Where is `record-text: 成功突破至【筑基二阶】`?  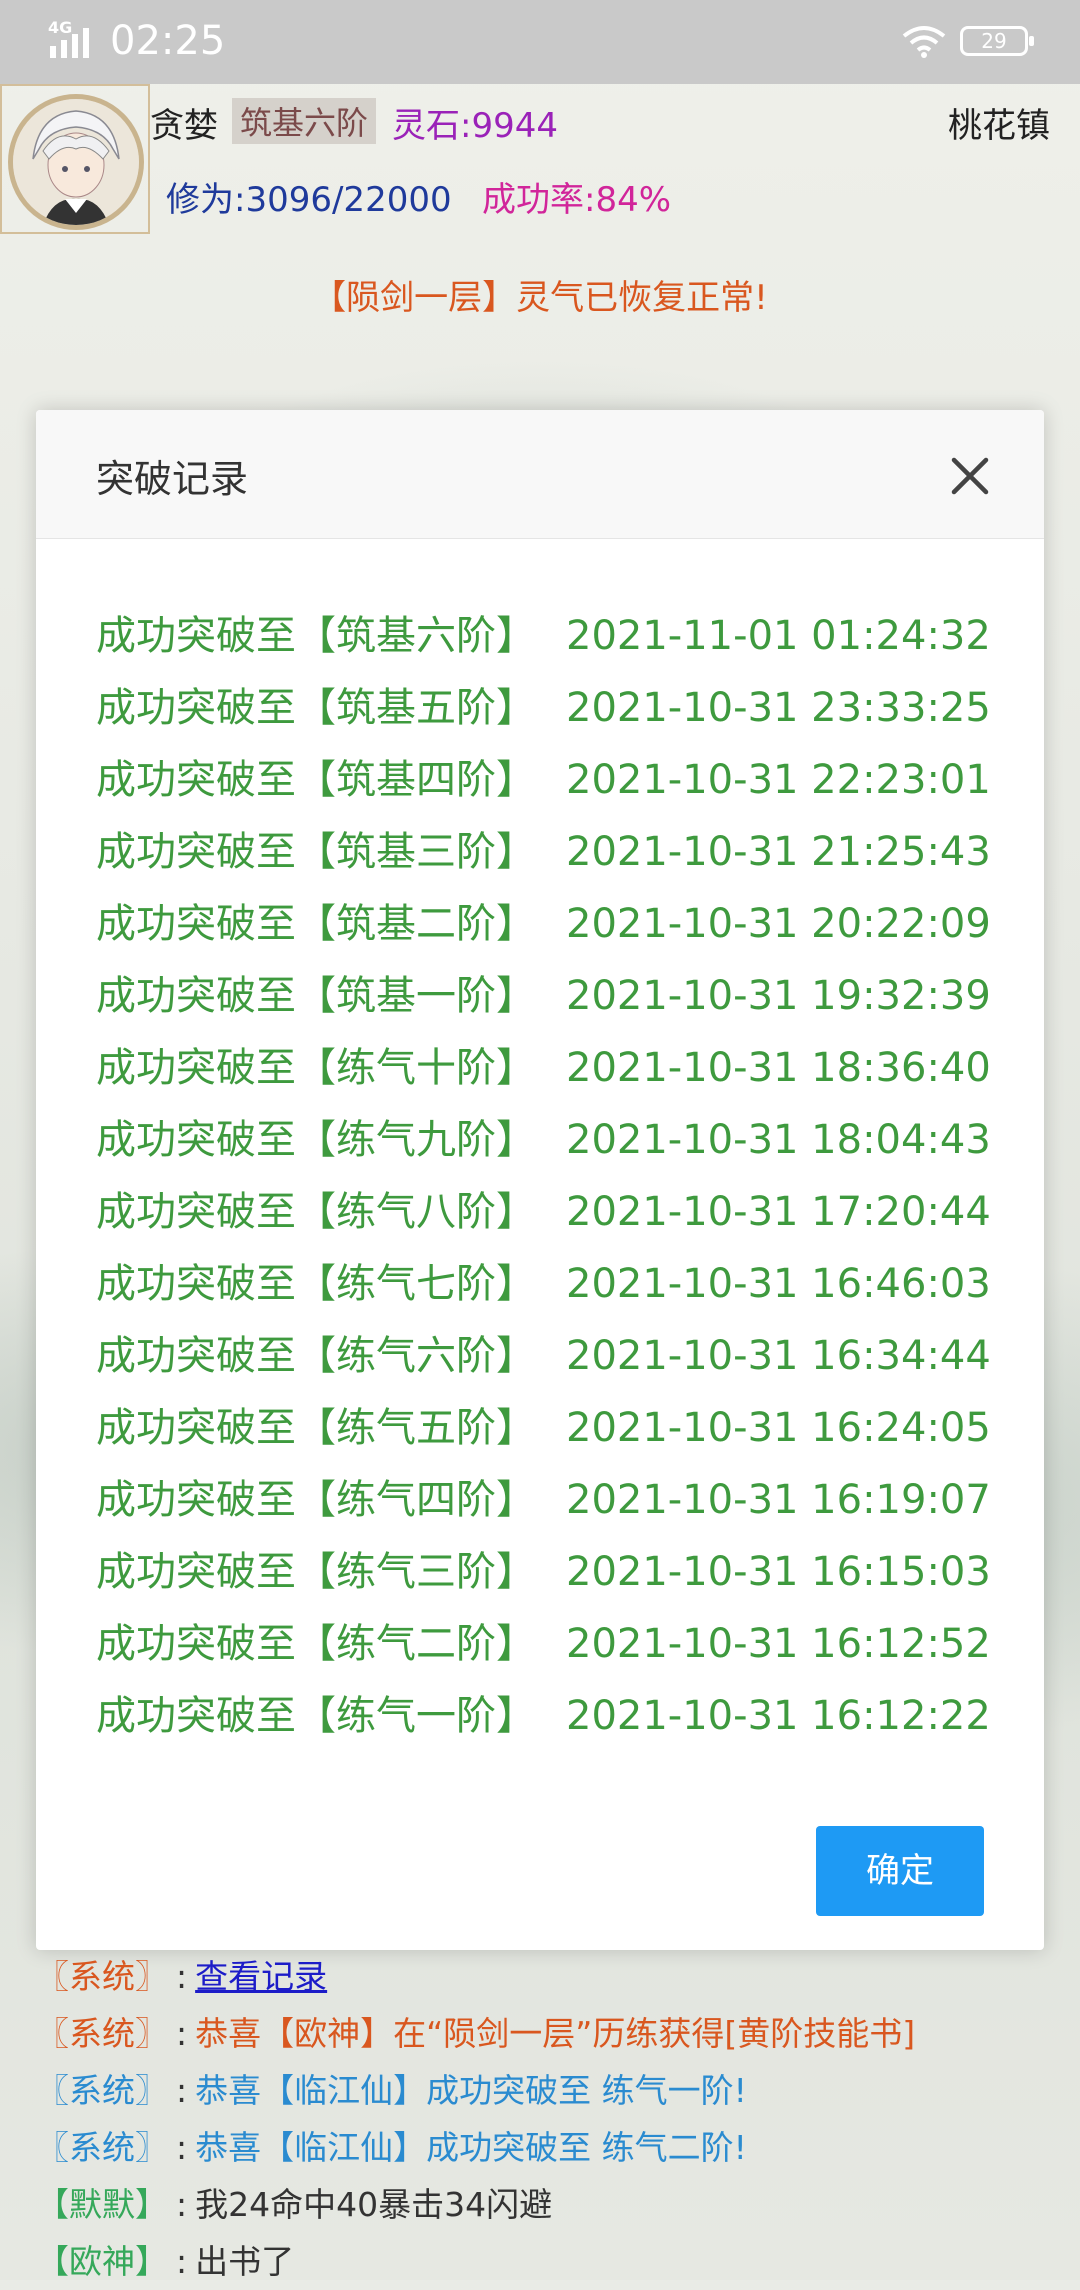 record-text: 成功突破至【筑基二阶】 is located at coordinates (316, 924).